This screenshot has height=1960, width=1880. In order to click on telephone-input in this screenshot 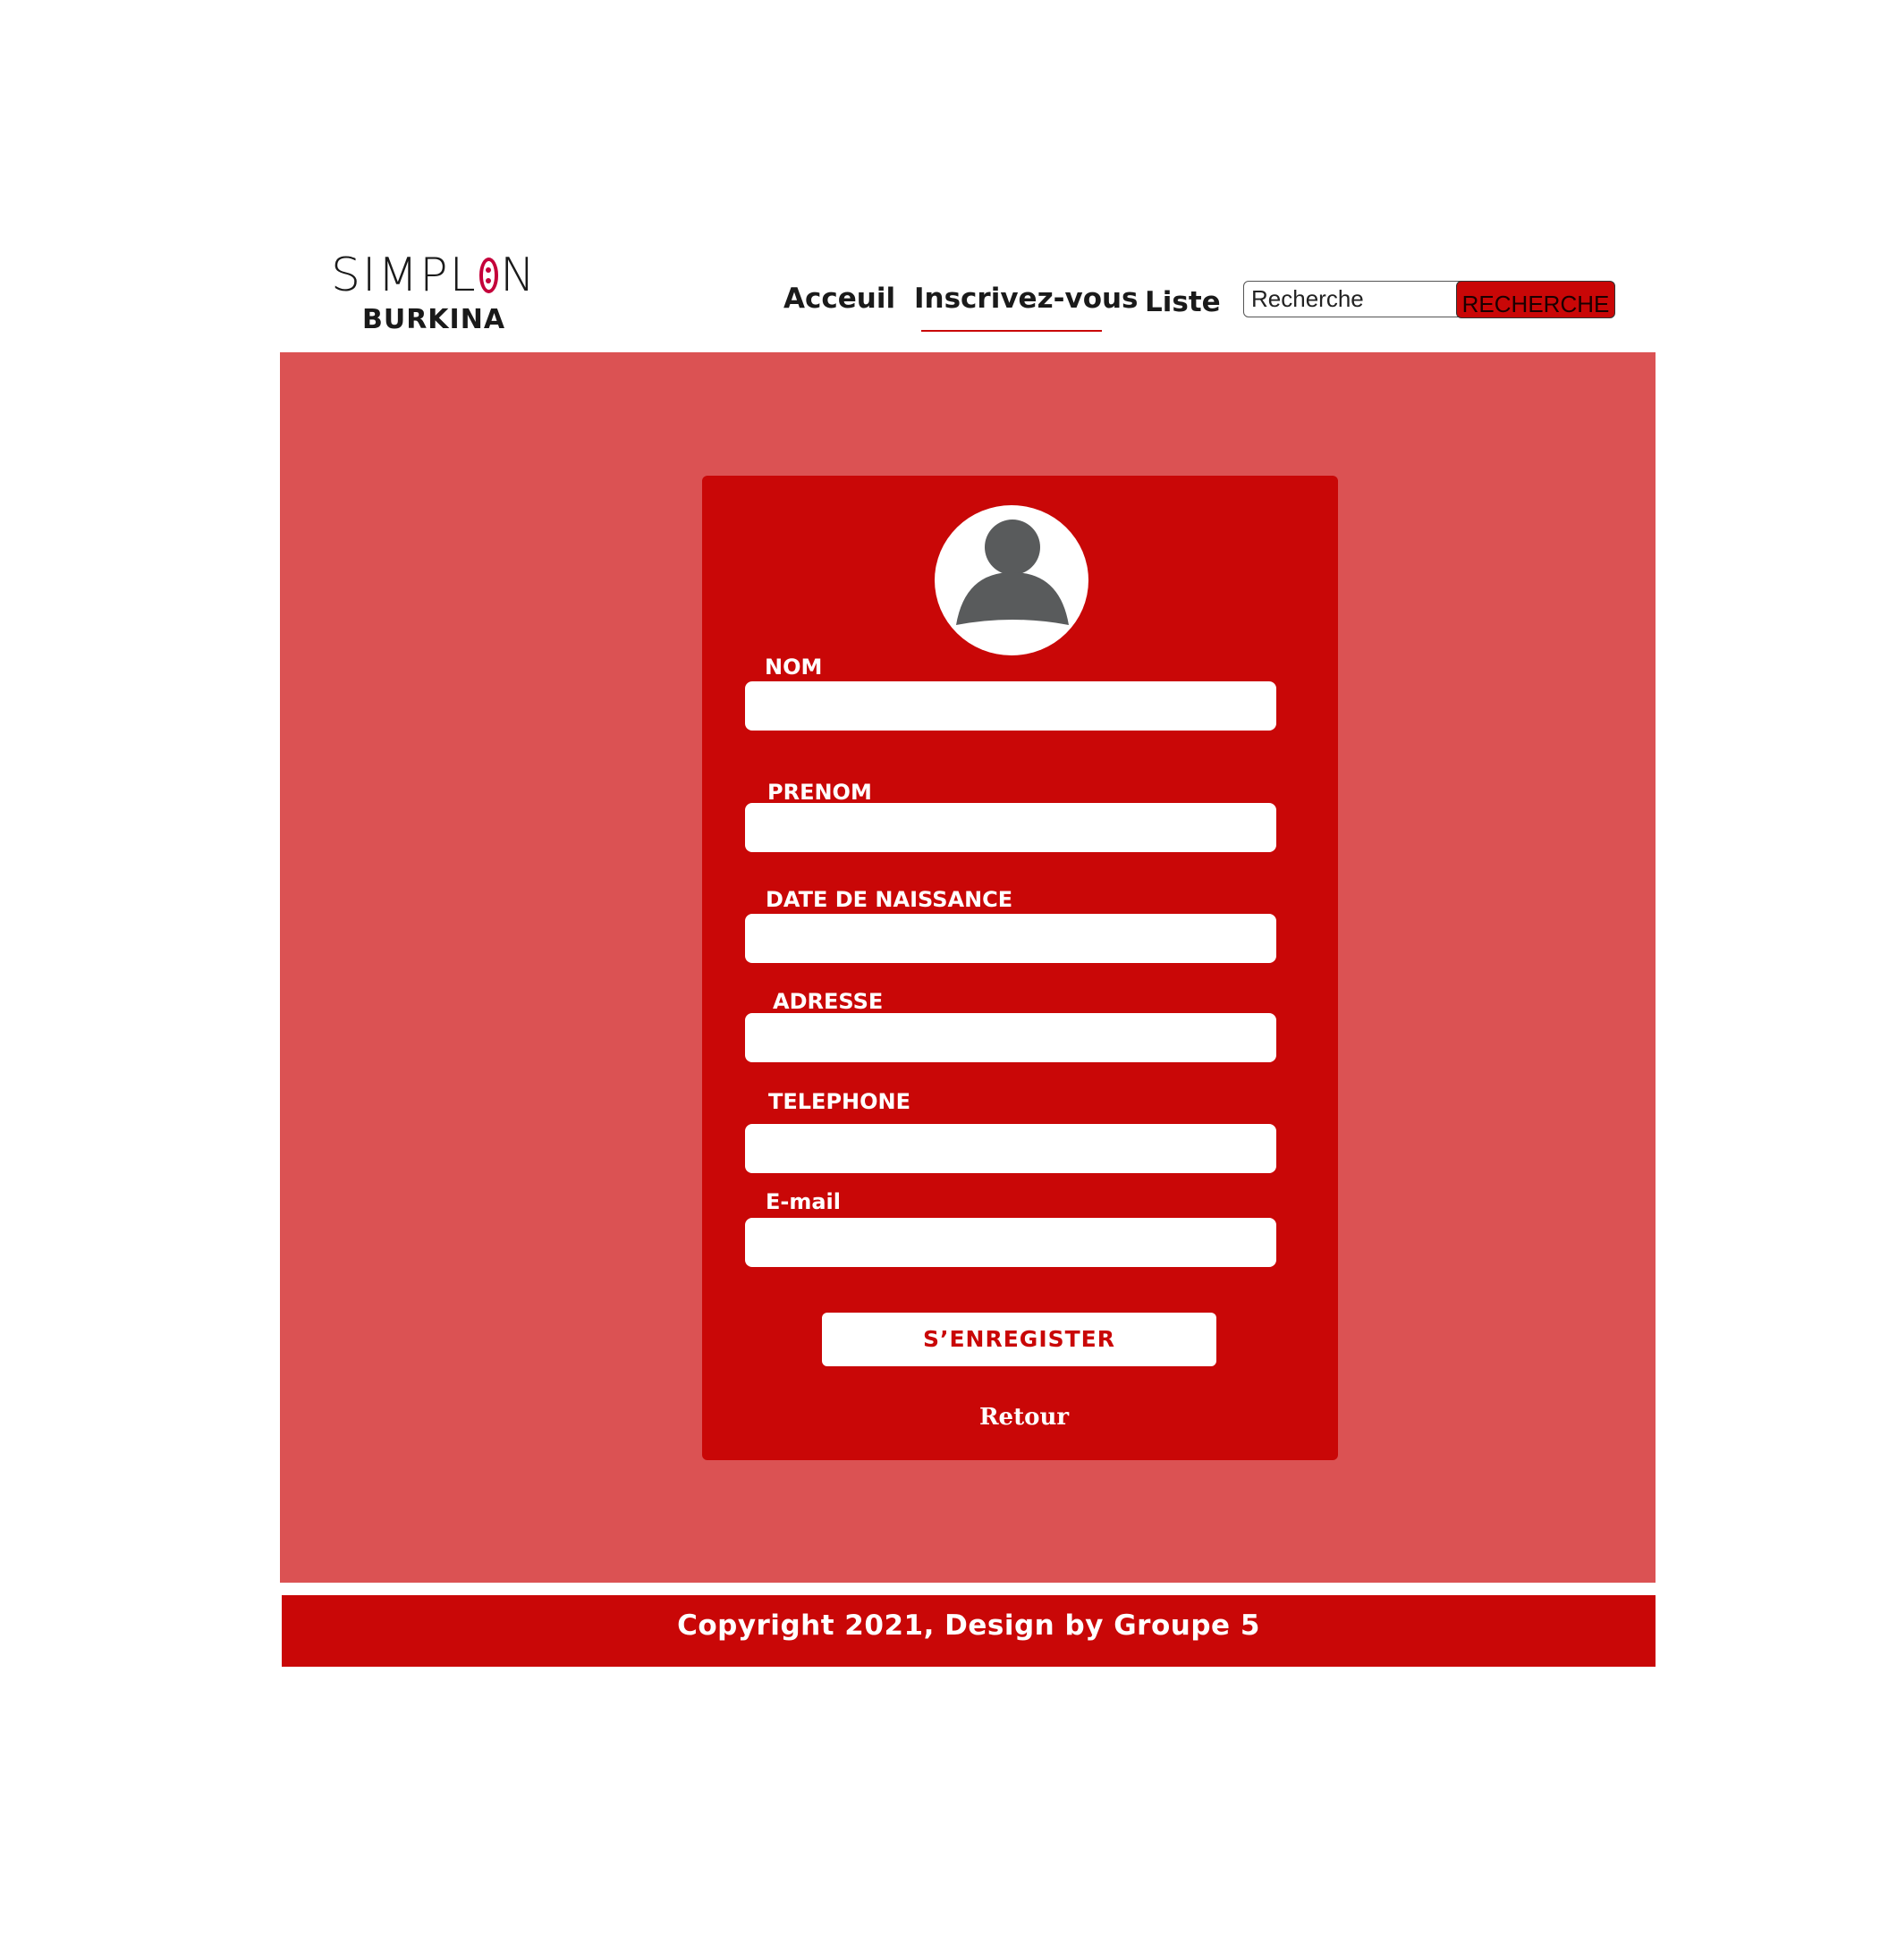, I will do `click(1010, 1148)`.